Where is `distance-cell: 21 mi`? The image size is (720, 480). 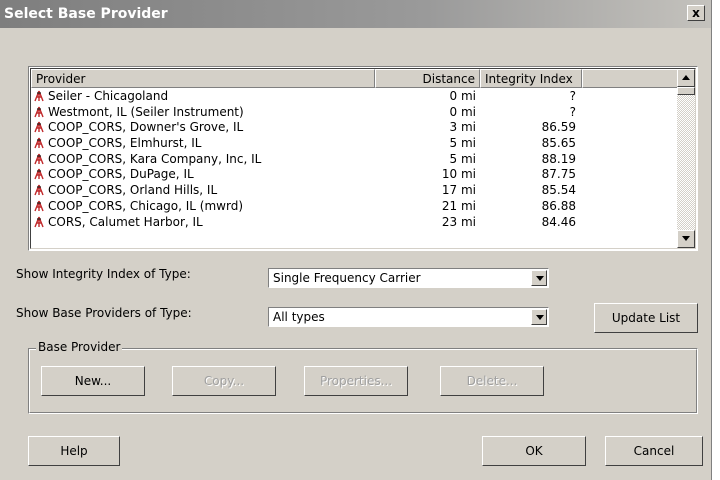
distance-cell: 21 mi is located at coordinates (458, 205).